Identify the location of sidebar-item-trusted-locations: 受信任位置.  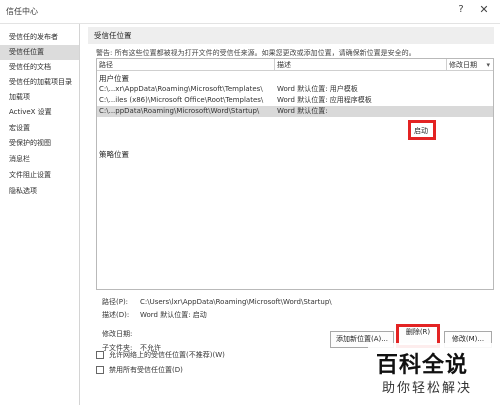
(39, 52).